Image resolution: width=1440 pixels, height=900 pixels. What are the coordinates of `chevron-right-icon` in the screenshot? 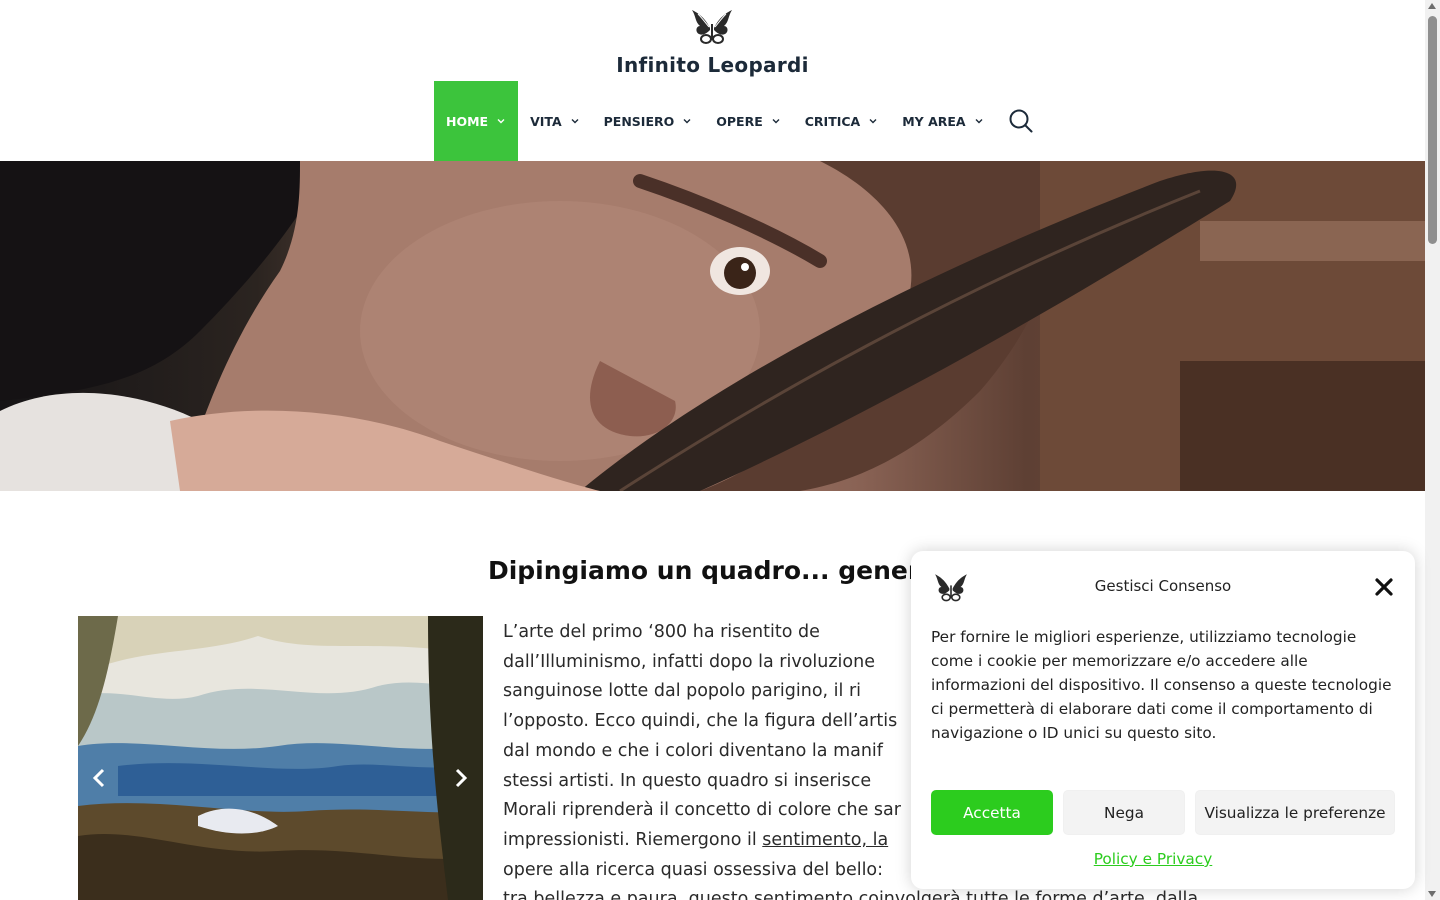 It's located at (461, 778).